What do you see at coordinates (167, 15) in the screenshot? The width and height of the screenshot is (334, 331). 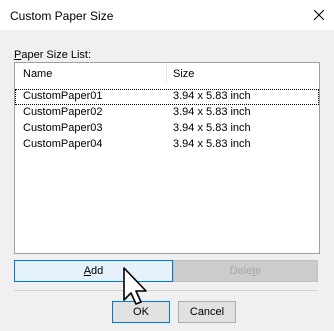 I see `title-bar: Custom Paper Size` at bounding box center [167, 15].